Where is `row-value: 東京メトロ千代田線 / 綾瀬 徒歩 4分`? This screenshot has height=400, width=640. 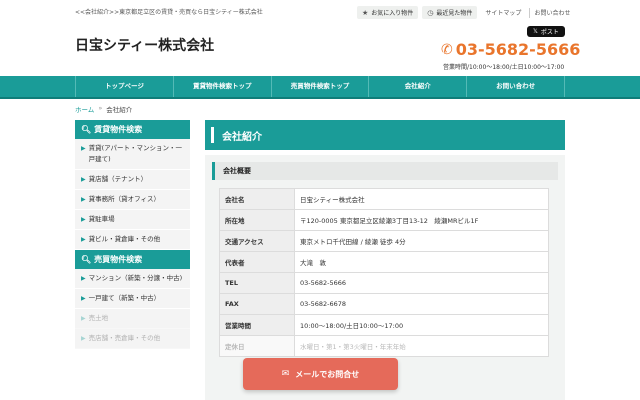 row-value: 東京メトロ千代田線 / 綾瀬 徒歩 4分 is located at coordinates (421, 241).